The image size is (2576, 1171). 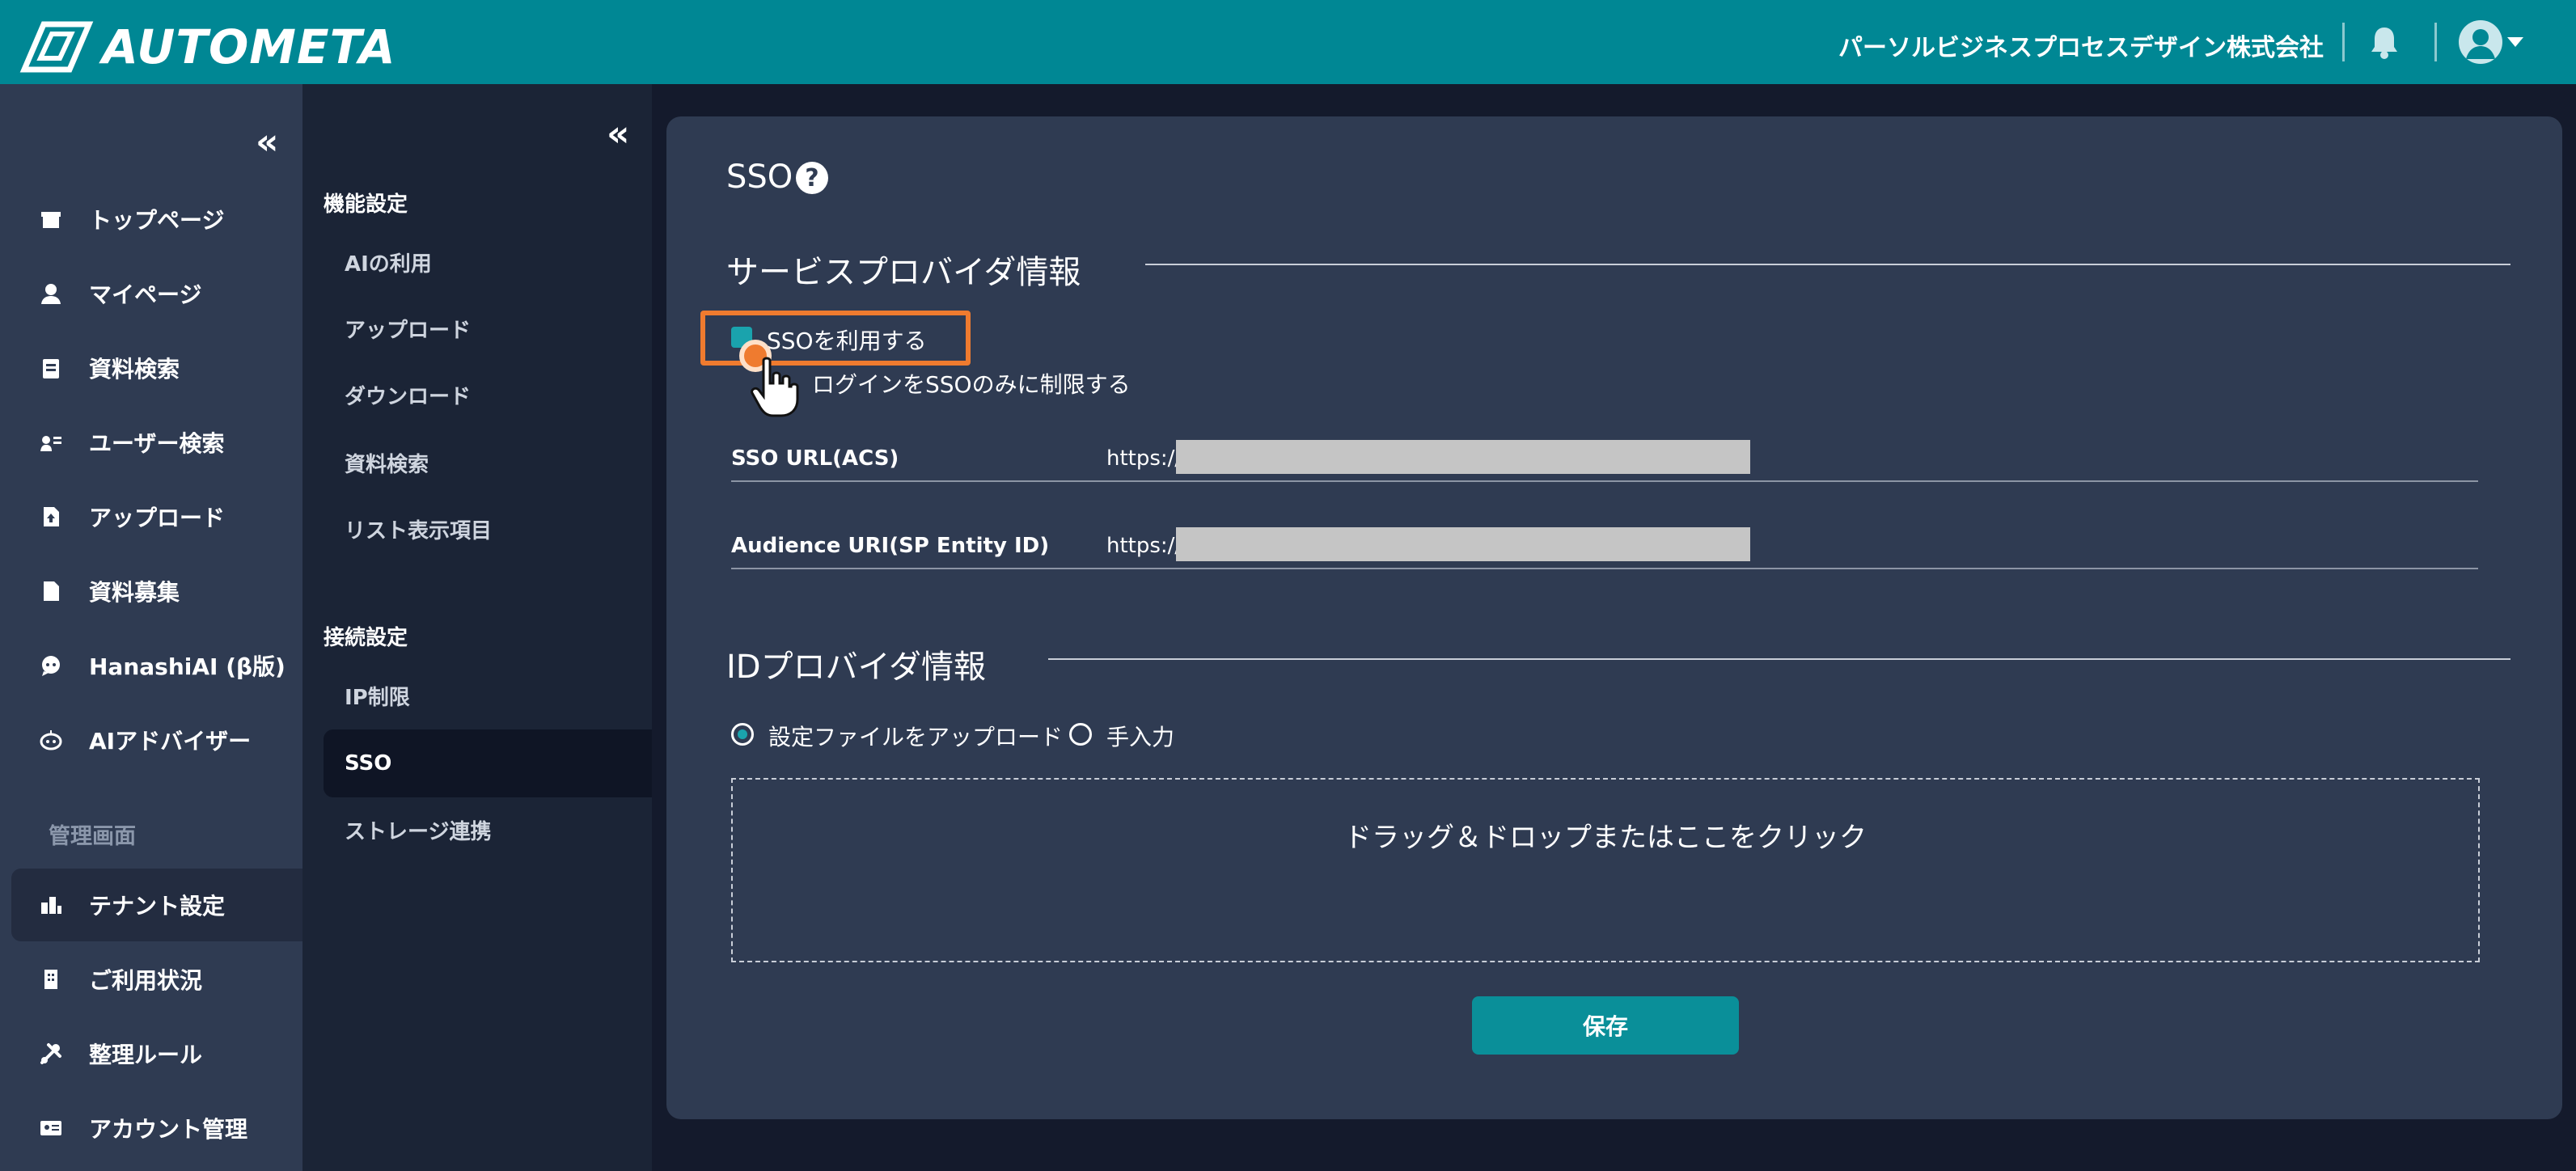 I want to click on save-button: 保存, so click(x=1606, y=1025).